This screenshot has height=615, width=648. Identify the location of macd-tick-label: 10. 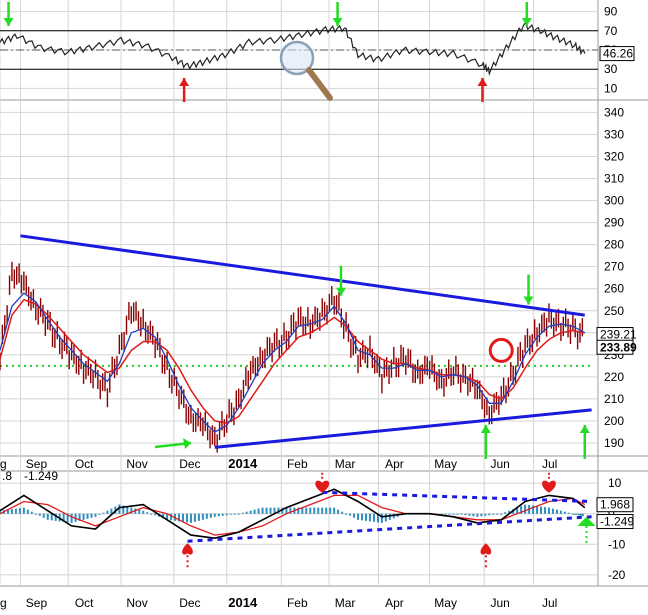
(615, 483).